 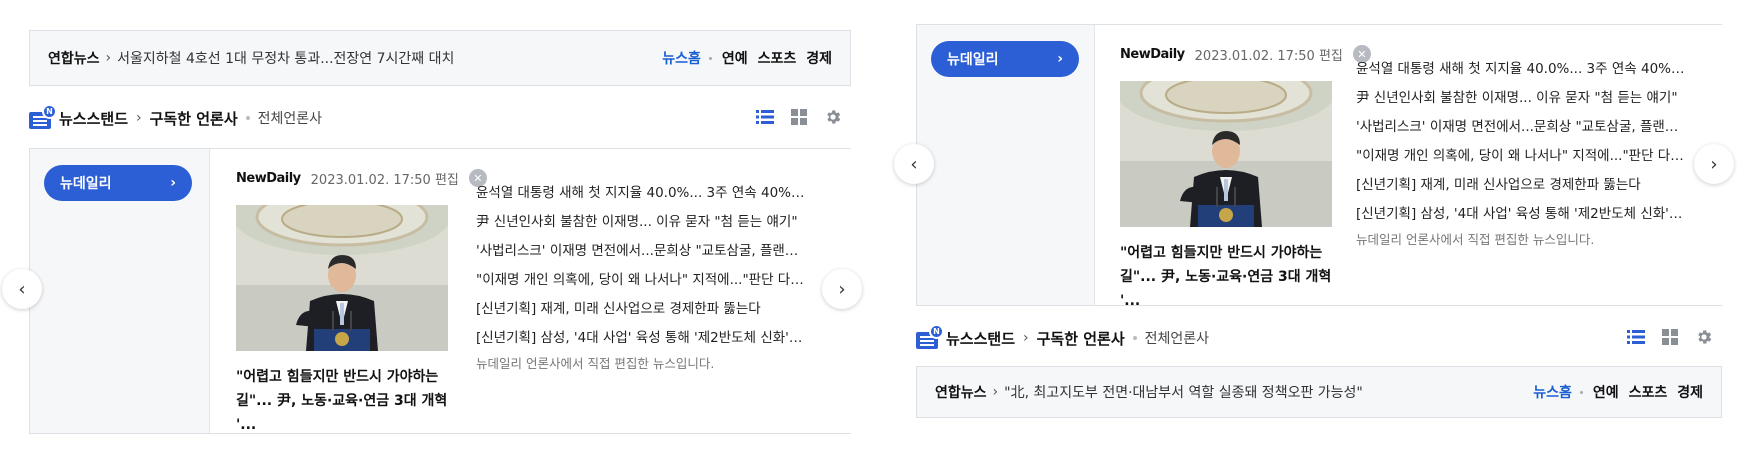 What do you see at coordinates (1268, 392) in the screenshot?
I see `ticker-headline: "北, 최고지도부 전면·대남부서 역할 실종돼 정책오판 가능성"` at bounding box center [1268, 392].